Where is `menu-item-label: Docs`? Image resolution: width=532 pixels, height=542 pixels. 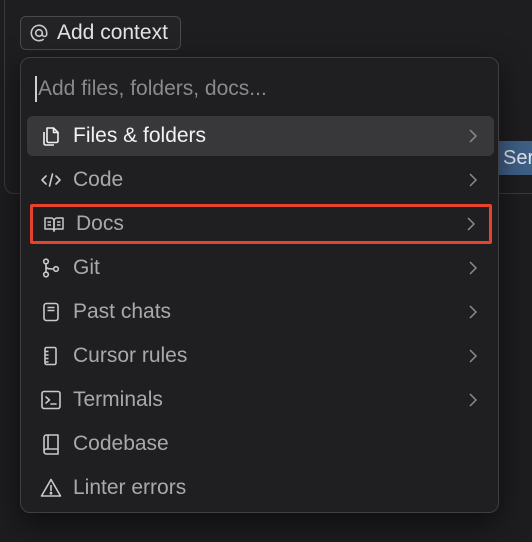 menu-item-label: Docs is located at coordinates (100, 223).